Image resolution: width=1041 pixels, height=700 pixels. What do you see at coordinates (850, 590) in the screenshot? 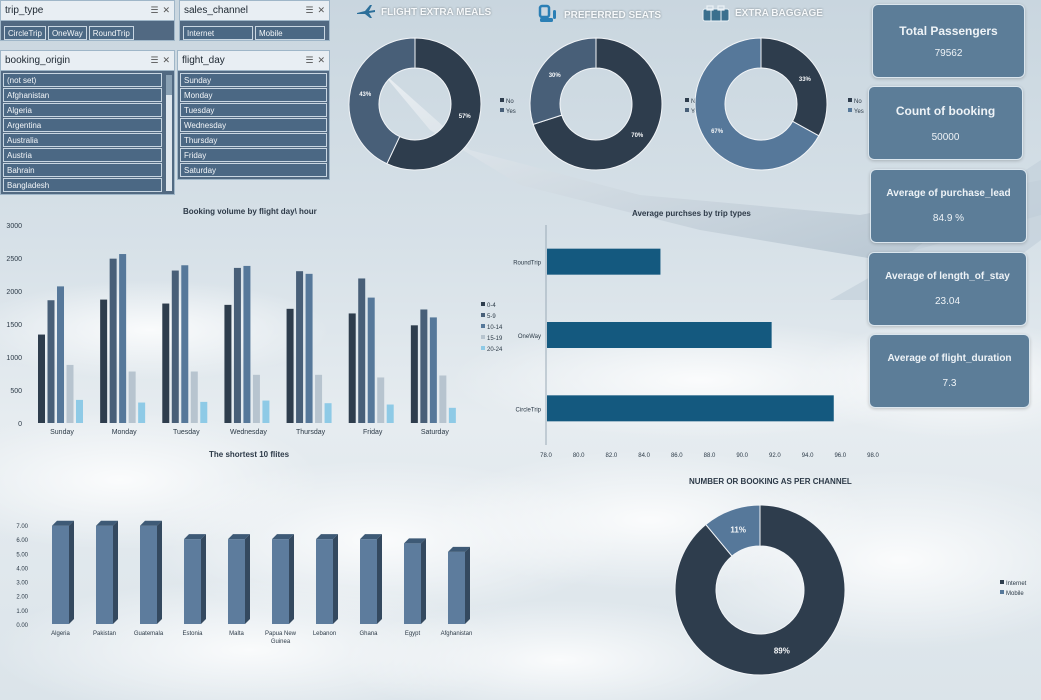
I see `channel-donut-chart: 89% 11% Internet Mobile` at bounding box center [850, 590].